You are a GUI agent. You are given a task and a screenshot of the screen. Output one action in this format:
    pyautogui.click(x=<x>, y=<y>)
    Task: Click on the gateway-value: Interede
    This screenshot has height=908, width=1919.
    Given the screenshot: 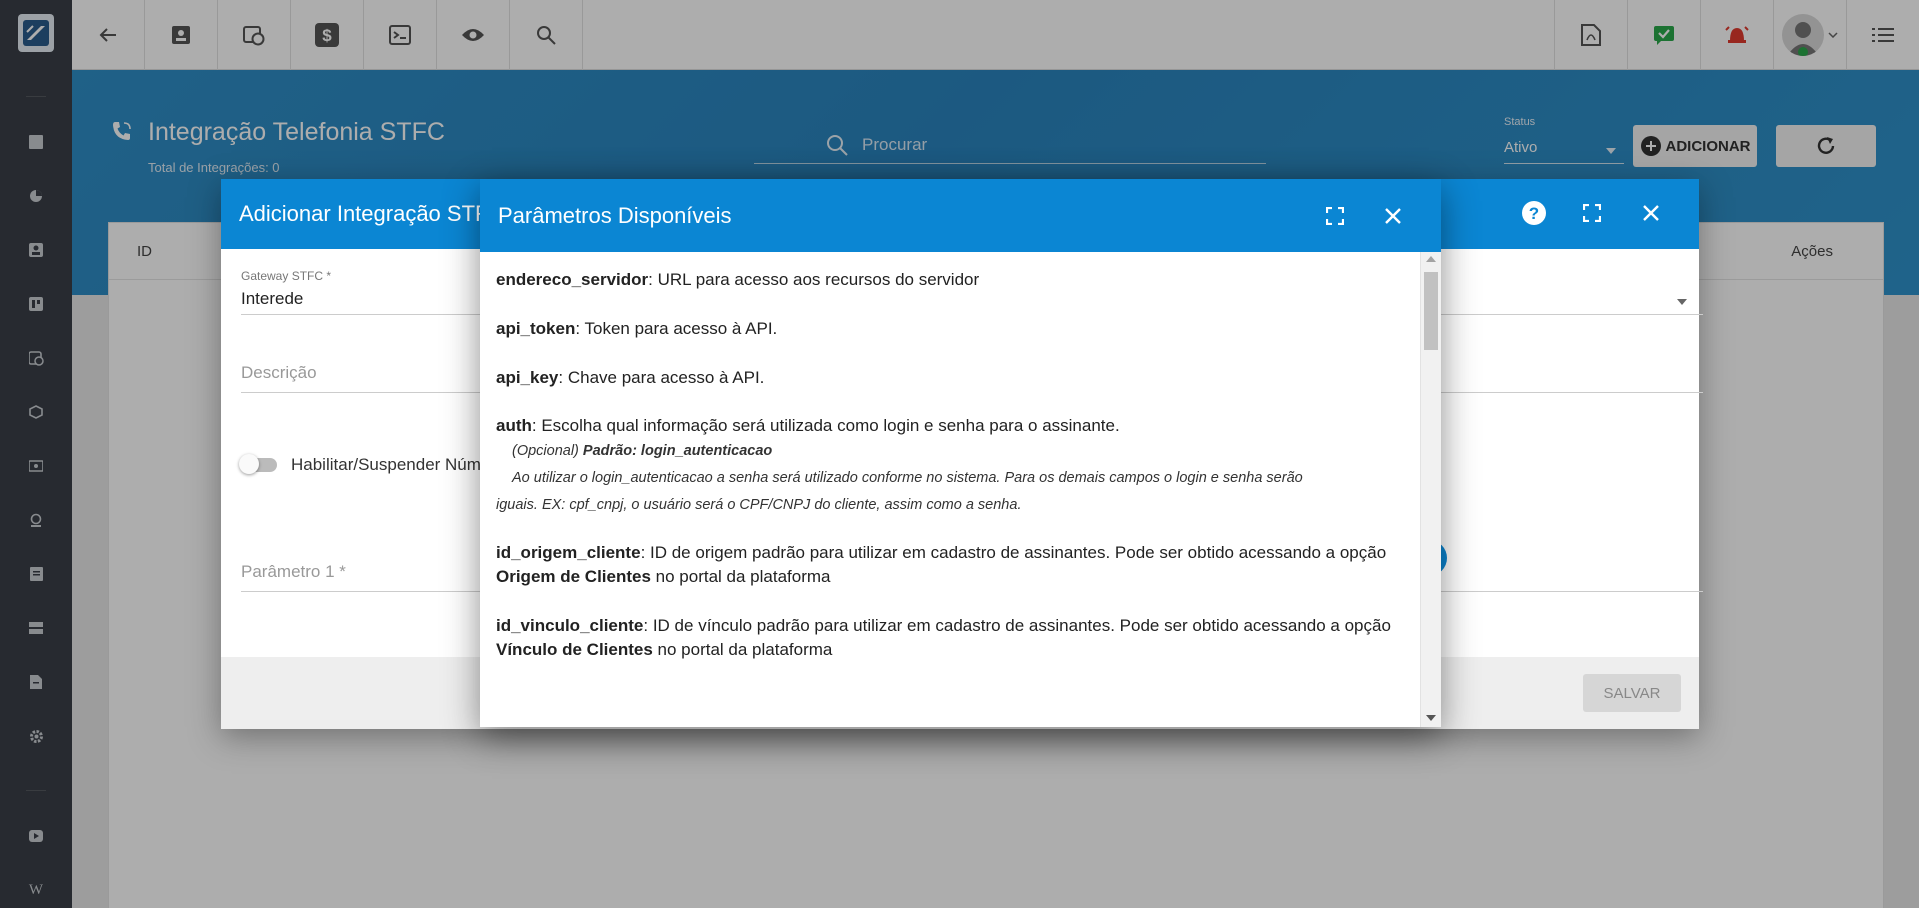 What is the action you would take?
    pyautogui.click(x=272, y=298)
    